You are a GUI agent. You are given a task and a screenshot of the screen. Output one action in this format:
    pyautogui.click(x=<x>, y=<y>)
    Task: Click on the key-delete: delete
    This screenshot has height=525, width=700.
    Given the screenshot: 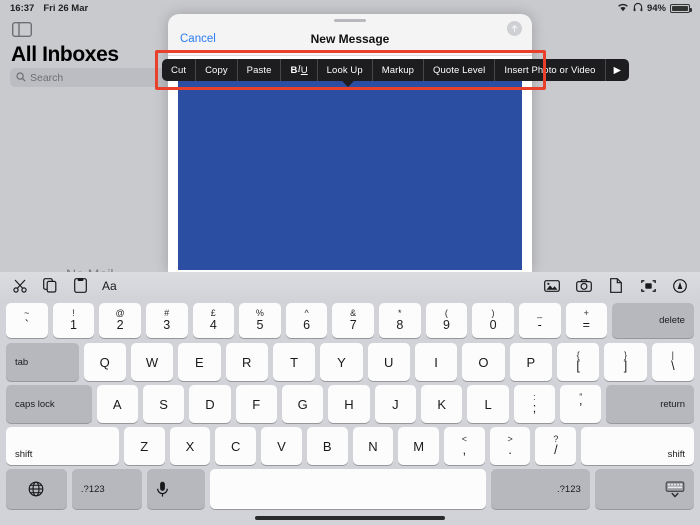 What is the action you would take?
    pyautogui.click(x=653, y=320)
    